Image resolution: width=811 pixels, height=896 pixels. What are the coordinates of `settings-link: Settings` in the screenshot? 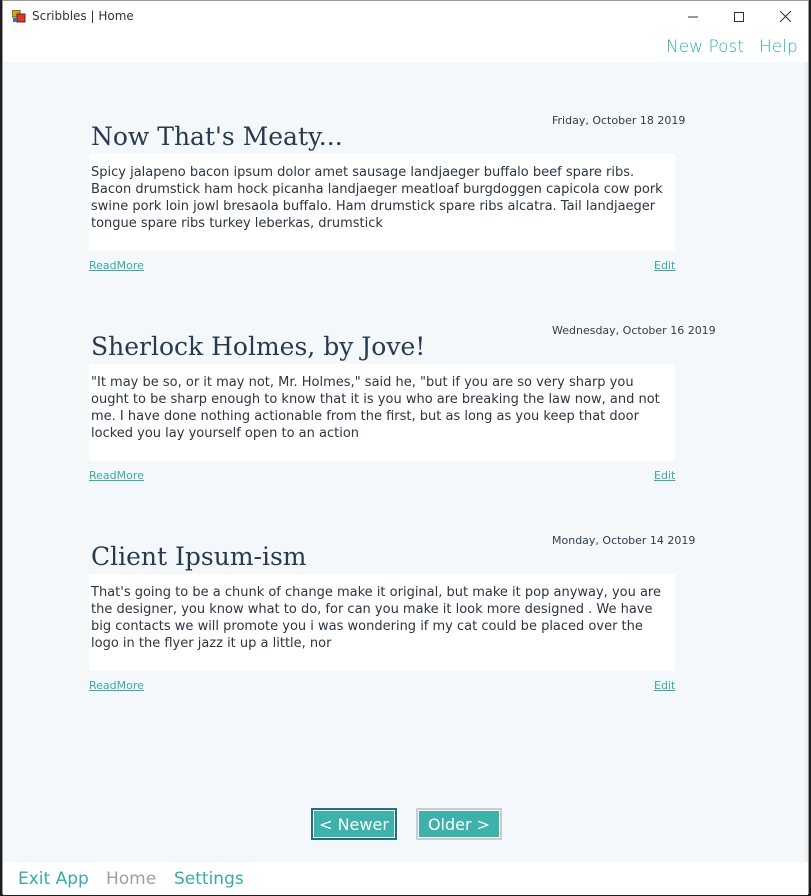 It's located at (209, 879).